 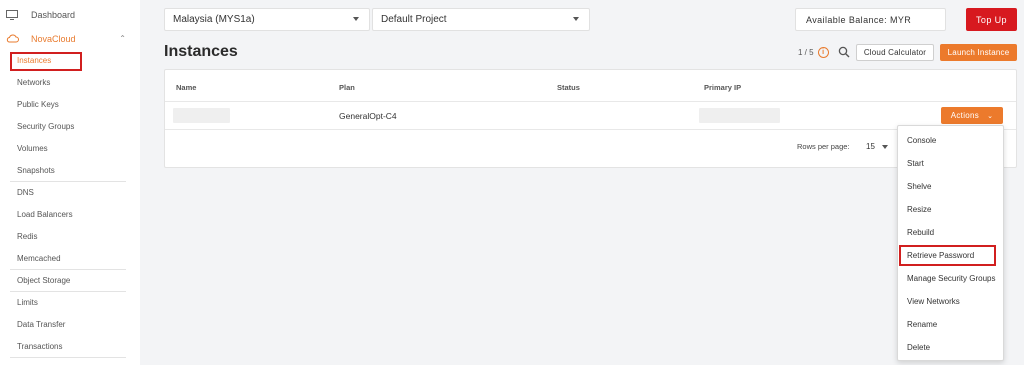 What do you see at coordinates (40, 346) in the screenshot?
I see `sidebar-item-transactions: Transactions` at bounding box center [40, 346].